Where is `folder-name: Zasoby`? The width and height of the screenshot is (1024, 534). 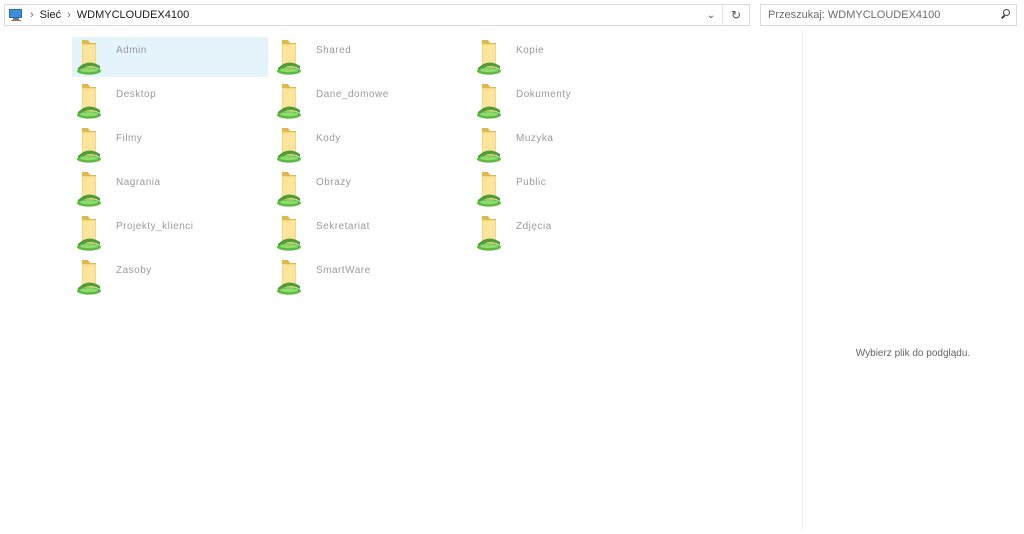 folder-name: Zasoby is located at coordinates (134, 270).